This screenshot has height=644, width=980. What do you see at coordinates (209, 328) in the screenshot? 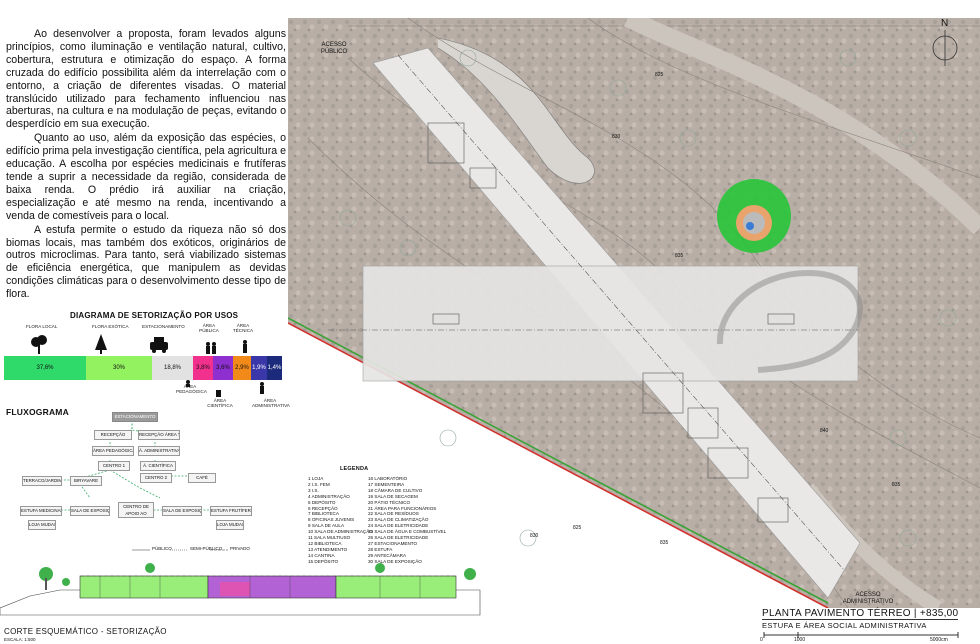
I see `label-area-publica: ÁREA PÚBLICA` at bounding box center [209, 328].